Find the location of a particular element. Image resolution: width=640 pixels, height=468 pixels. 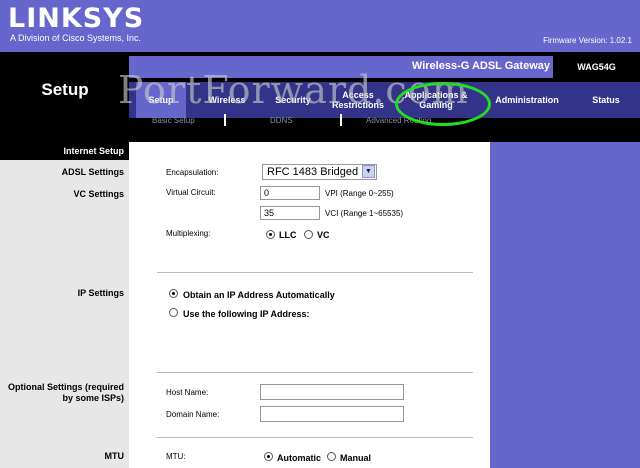

vpi-input: 0 is located at coordinates (290, 193).